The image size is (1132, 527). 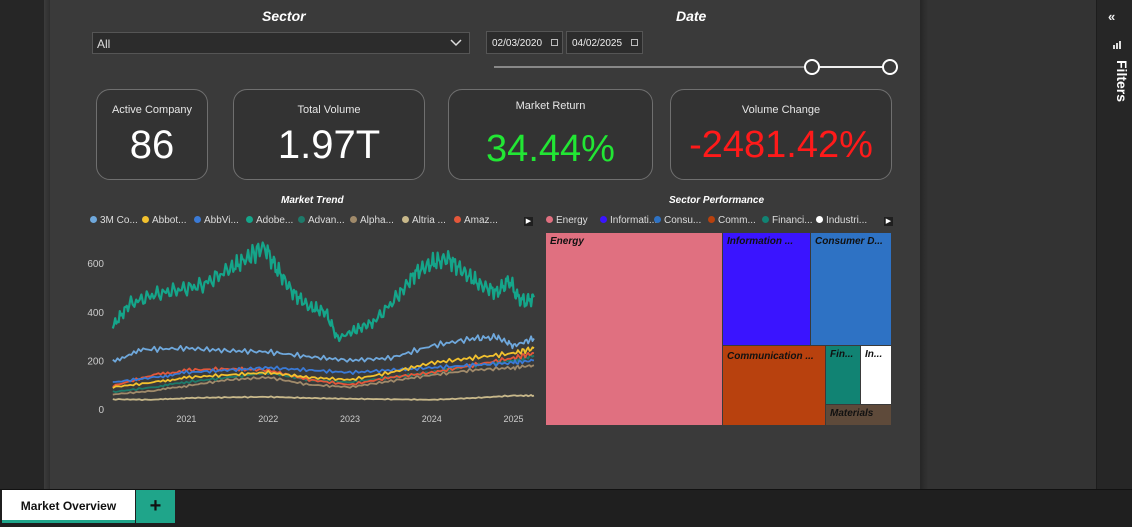 I want to click on sector-dropdown-value: All, so click(x=104, y=44).